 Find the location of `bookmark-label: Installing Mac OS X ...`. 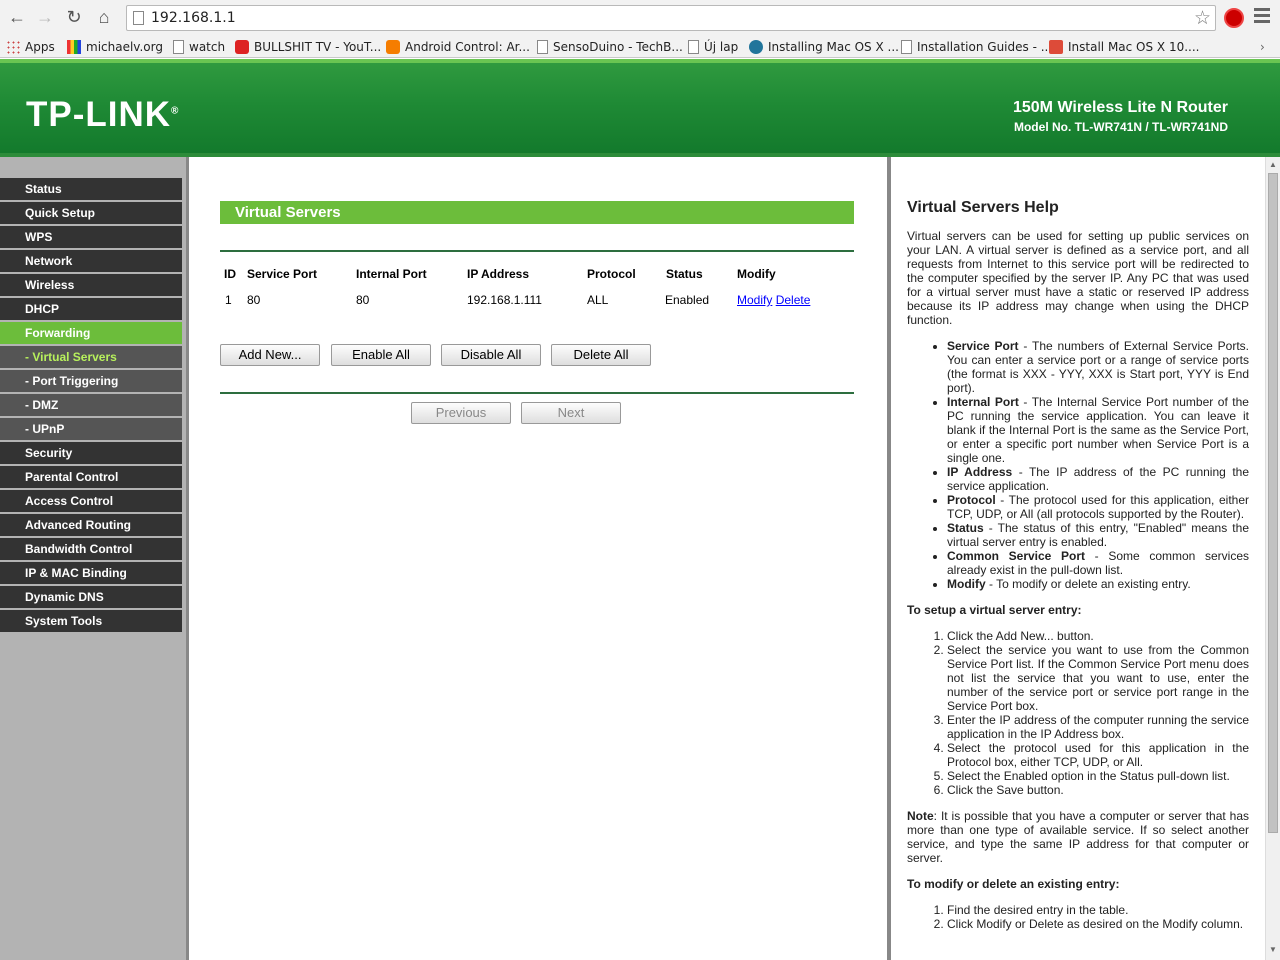

bookmark-label: Installing Mac OS X ... is located at coordinates (833, 47).